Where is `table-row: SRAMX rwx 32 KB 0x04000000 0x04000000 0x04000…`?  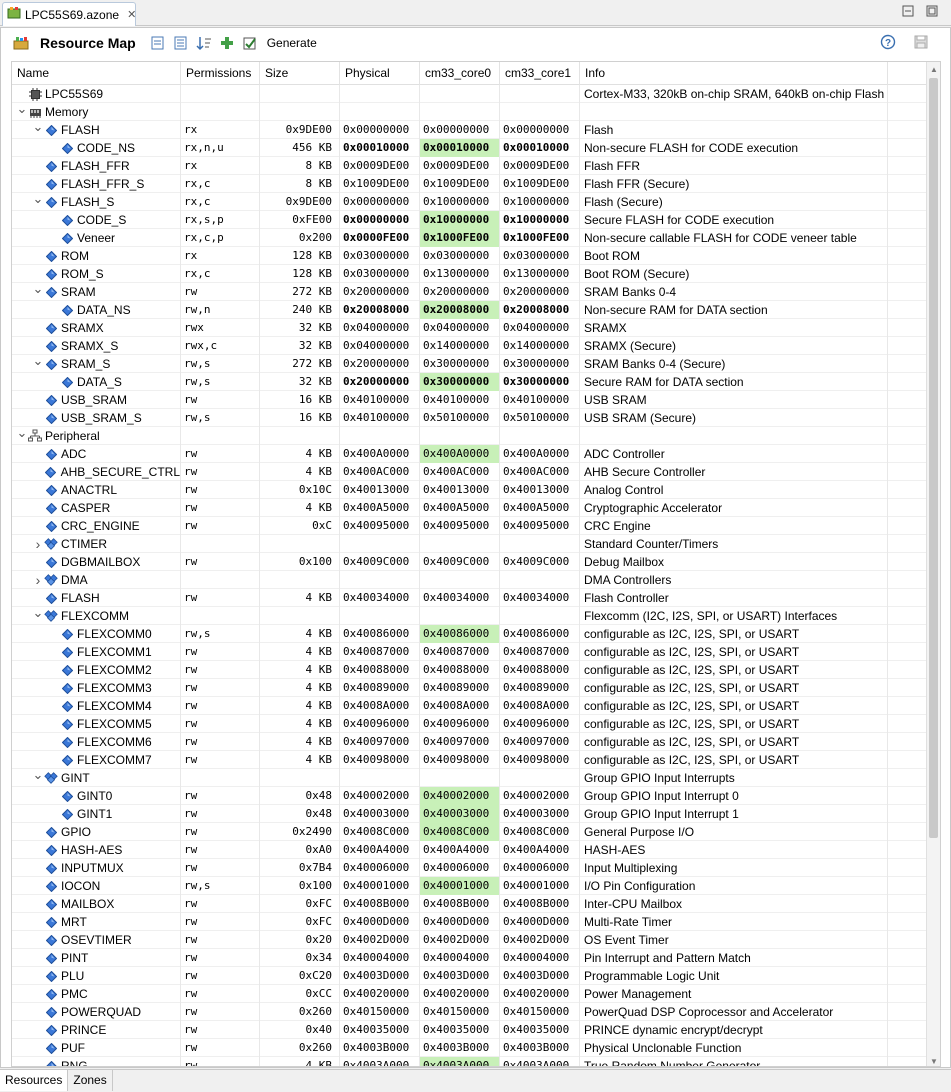 table-row: SRAMX rwx 32 KB 0x04000000 0x04000000 0x04000… is located at coordinates (470, 328).